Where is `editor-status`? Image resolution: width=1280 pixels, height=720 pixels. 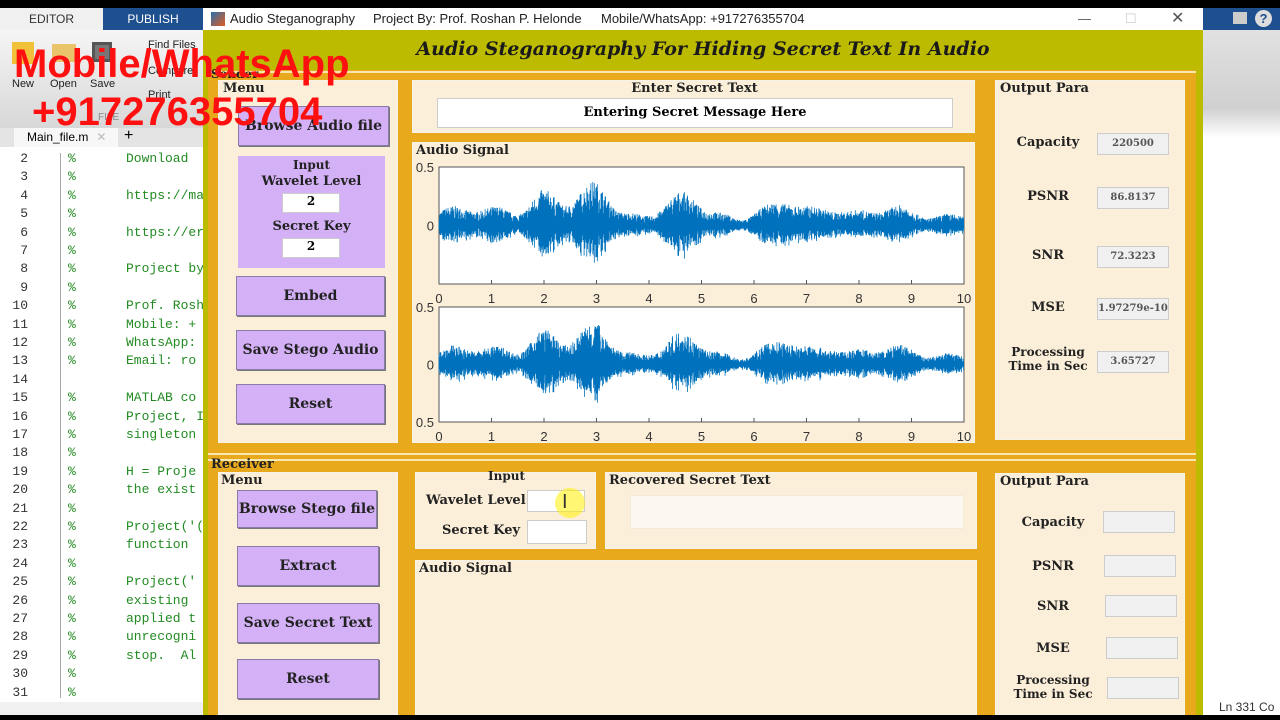 editor-status is located at coordinates (101, 708).